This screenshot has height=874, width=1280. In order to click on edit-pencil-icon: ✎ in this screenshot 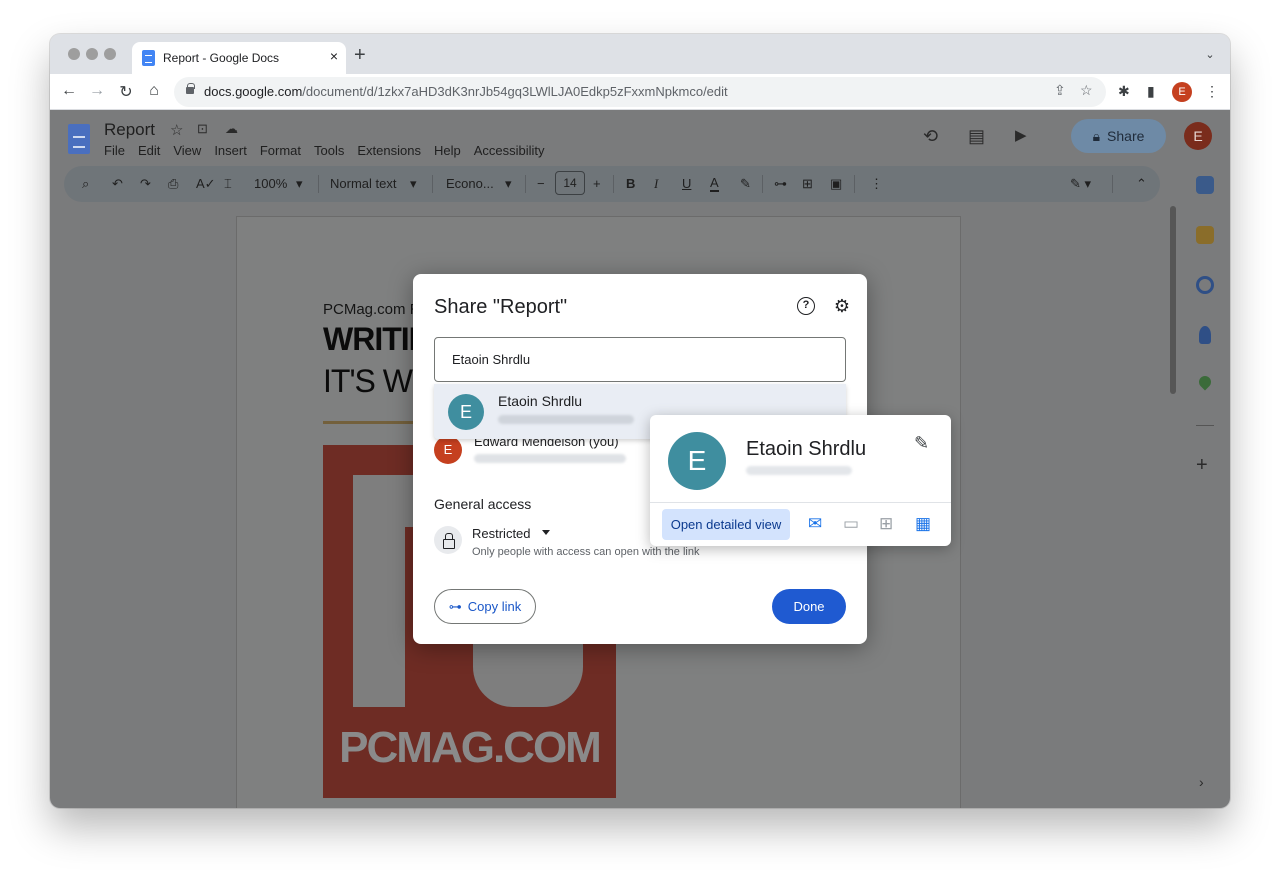, I will do `click(921, 443)`.